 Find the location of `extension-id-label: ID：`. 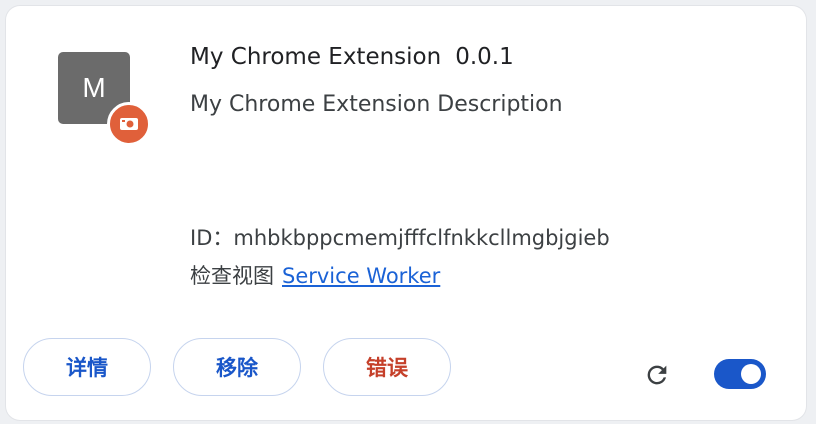

extension-id-label: ID： is located at coordinates (212, 238).